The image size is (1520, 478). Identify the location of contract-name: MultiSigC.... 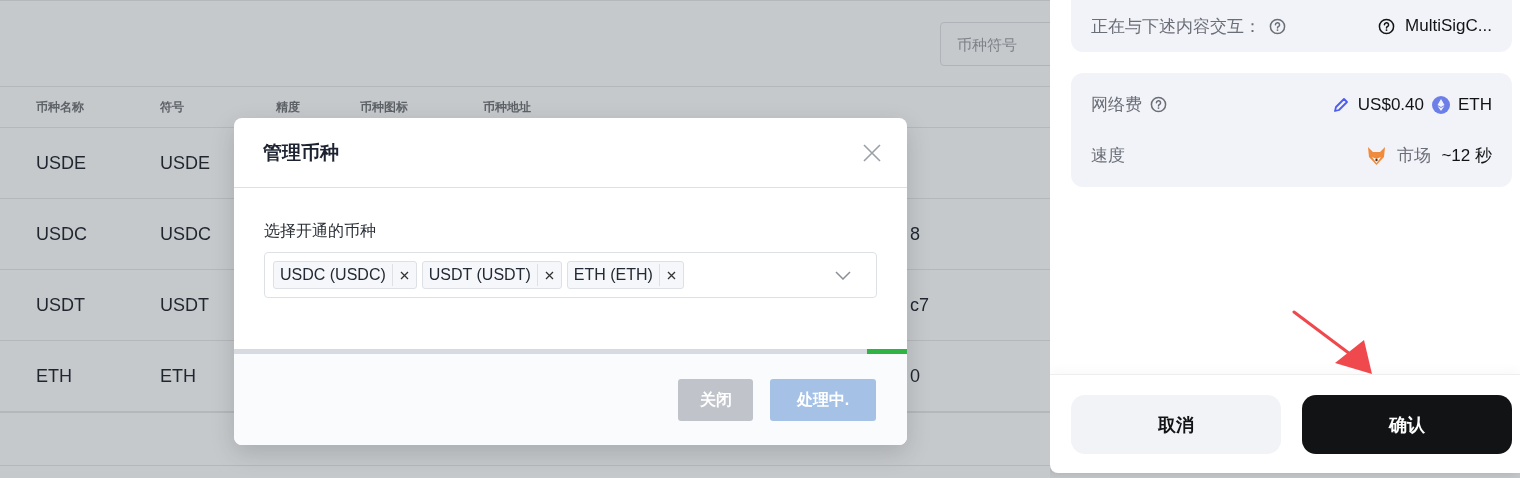
(1448, 26).